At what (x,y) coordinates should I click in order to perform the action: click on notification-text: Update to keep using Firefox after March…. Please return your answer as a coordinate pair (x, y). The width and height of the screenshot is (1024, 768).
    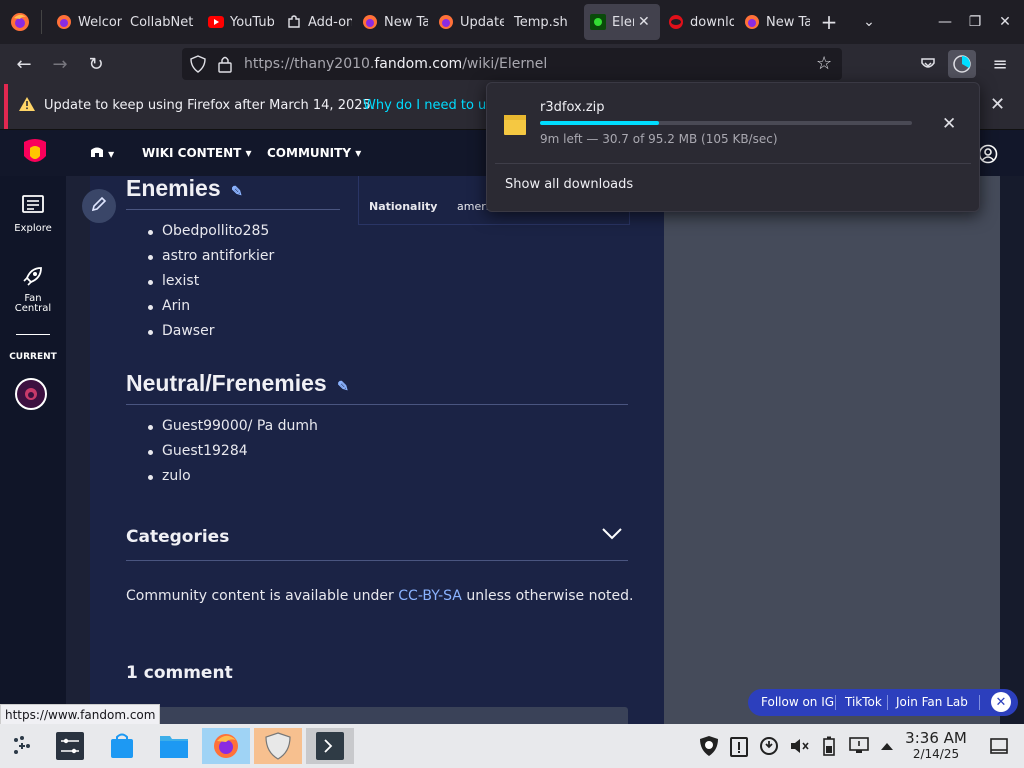
    Looking at the image, I should click on (209, 105).